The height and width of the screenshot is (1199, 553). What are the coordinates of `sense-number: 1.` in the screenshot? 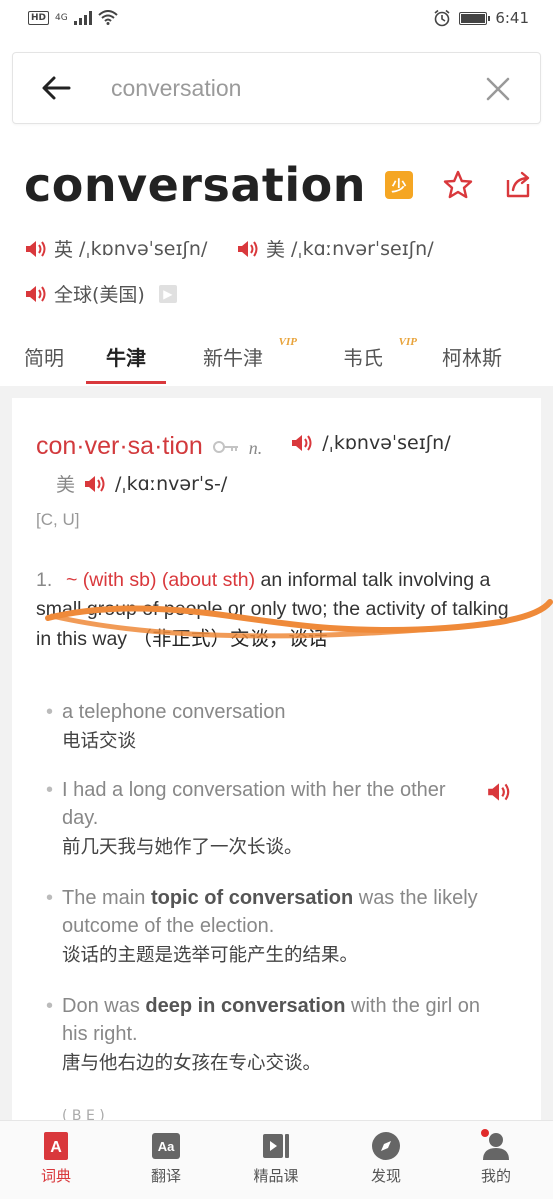 It's located at (44, 580).